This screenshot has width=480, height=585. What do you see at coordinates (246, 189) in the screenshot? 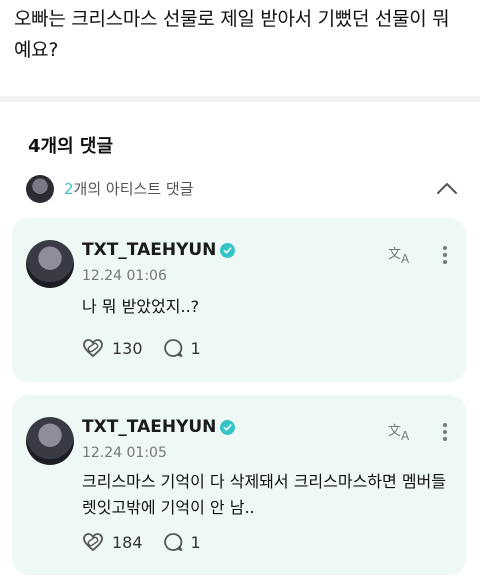
I see `artist-comments-toggle: 2개의 아티스트 댓글` at bounding box center [246, 189].